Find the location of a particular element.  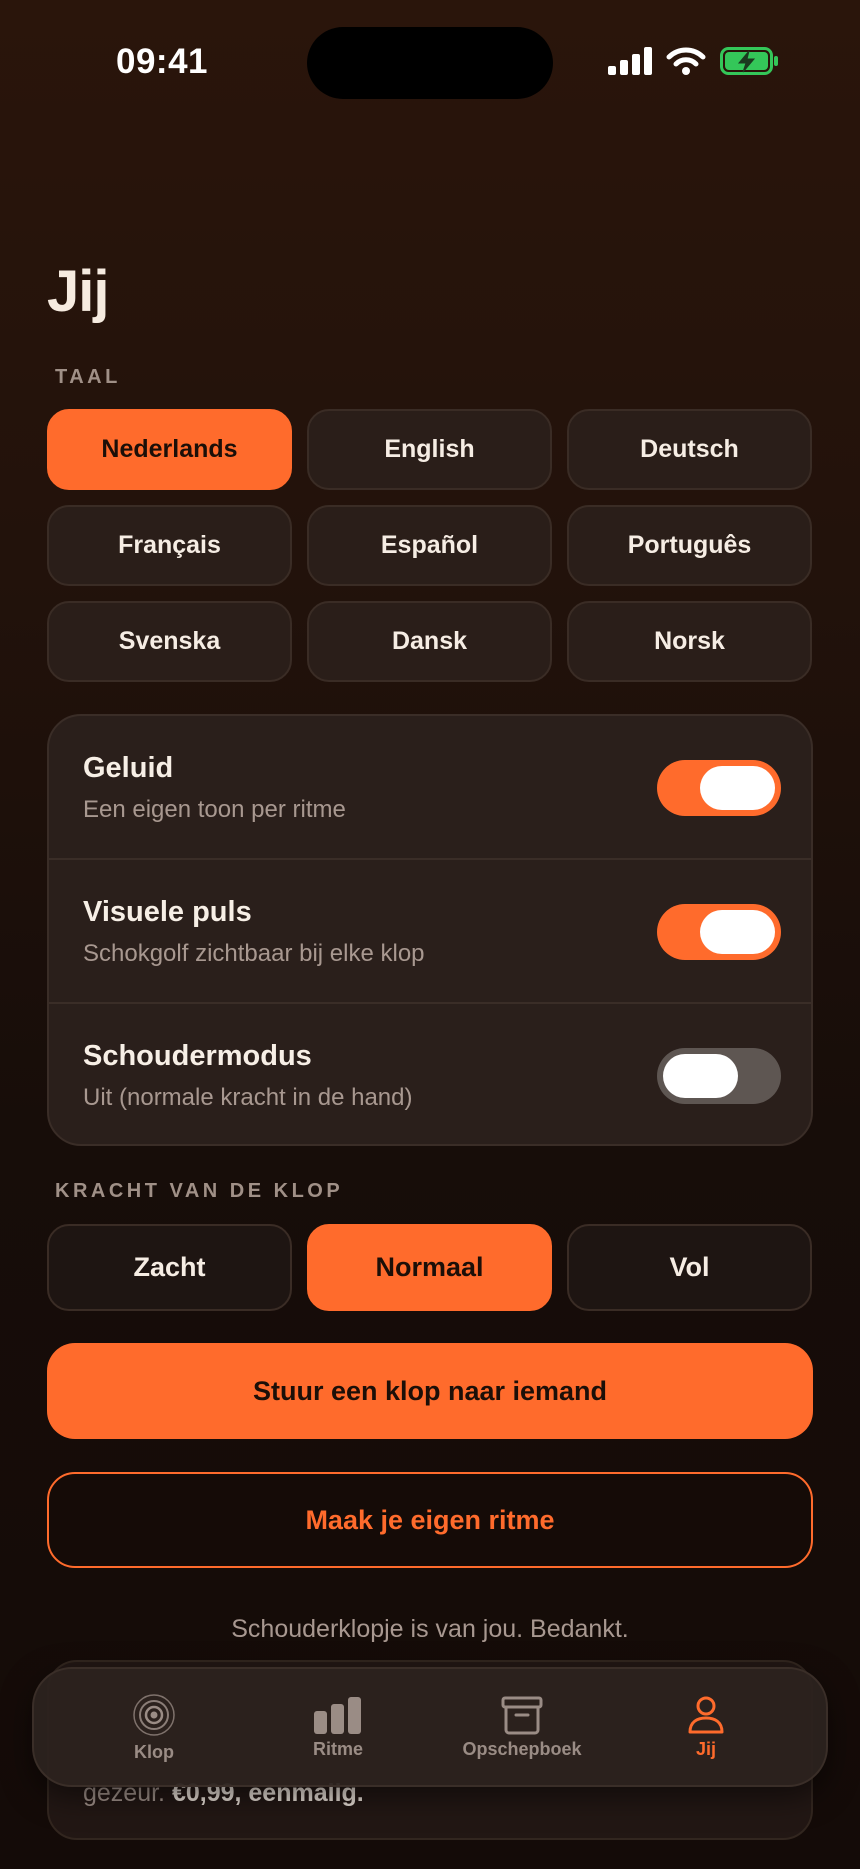

tab-label: Ritme is located at coordinates (337, 1748).